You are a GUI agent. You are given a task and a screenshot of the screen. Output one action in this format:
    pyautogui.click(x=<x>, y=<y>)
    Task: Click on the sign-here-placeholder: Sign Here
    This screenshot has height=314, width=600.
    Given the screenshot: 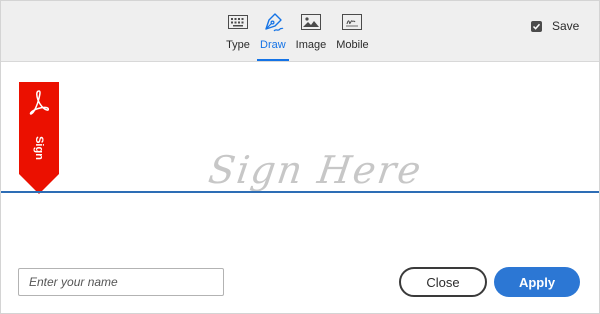 What is the action you would take?
    pyautogui.click(x=315, y=170)
    